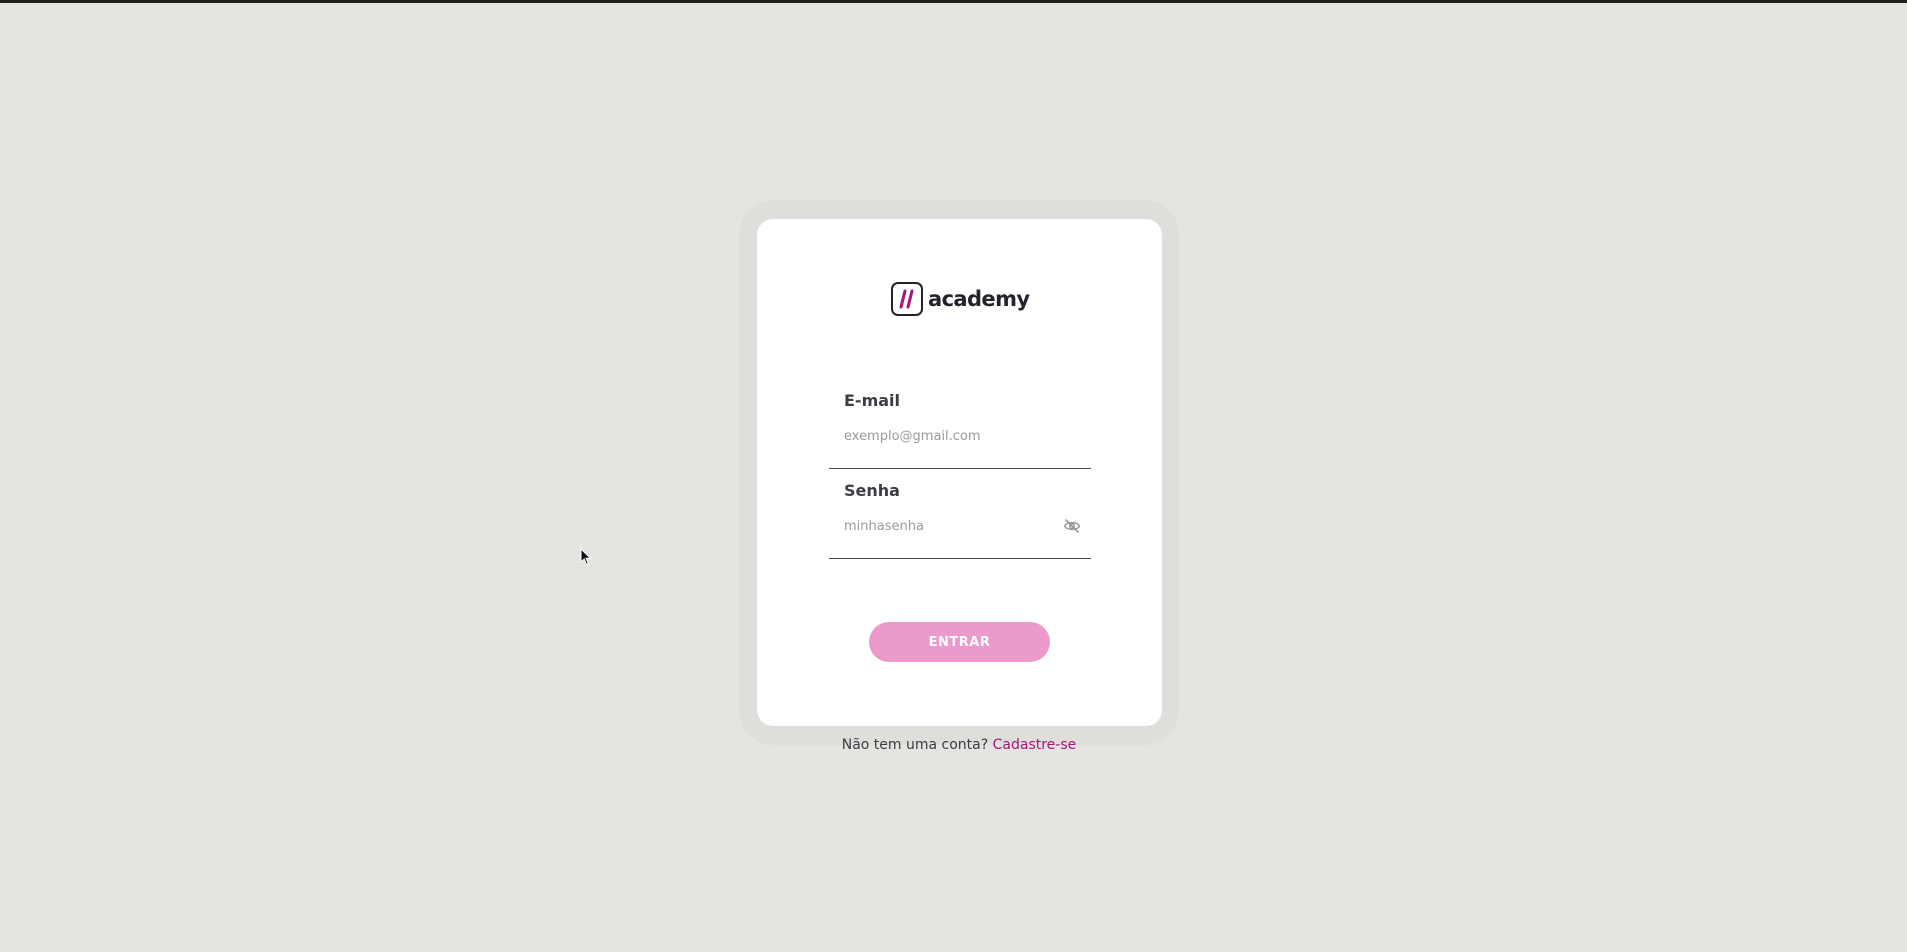  Describe the element at coordinates (959, 472) in the screenshot. I see `login-card: academy E-mail Senha ENTRAR` at that location.